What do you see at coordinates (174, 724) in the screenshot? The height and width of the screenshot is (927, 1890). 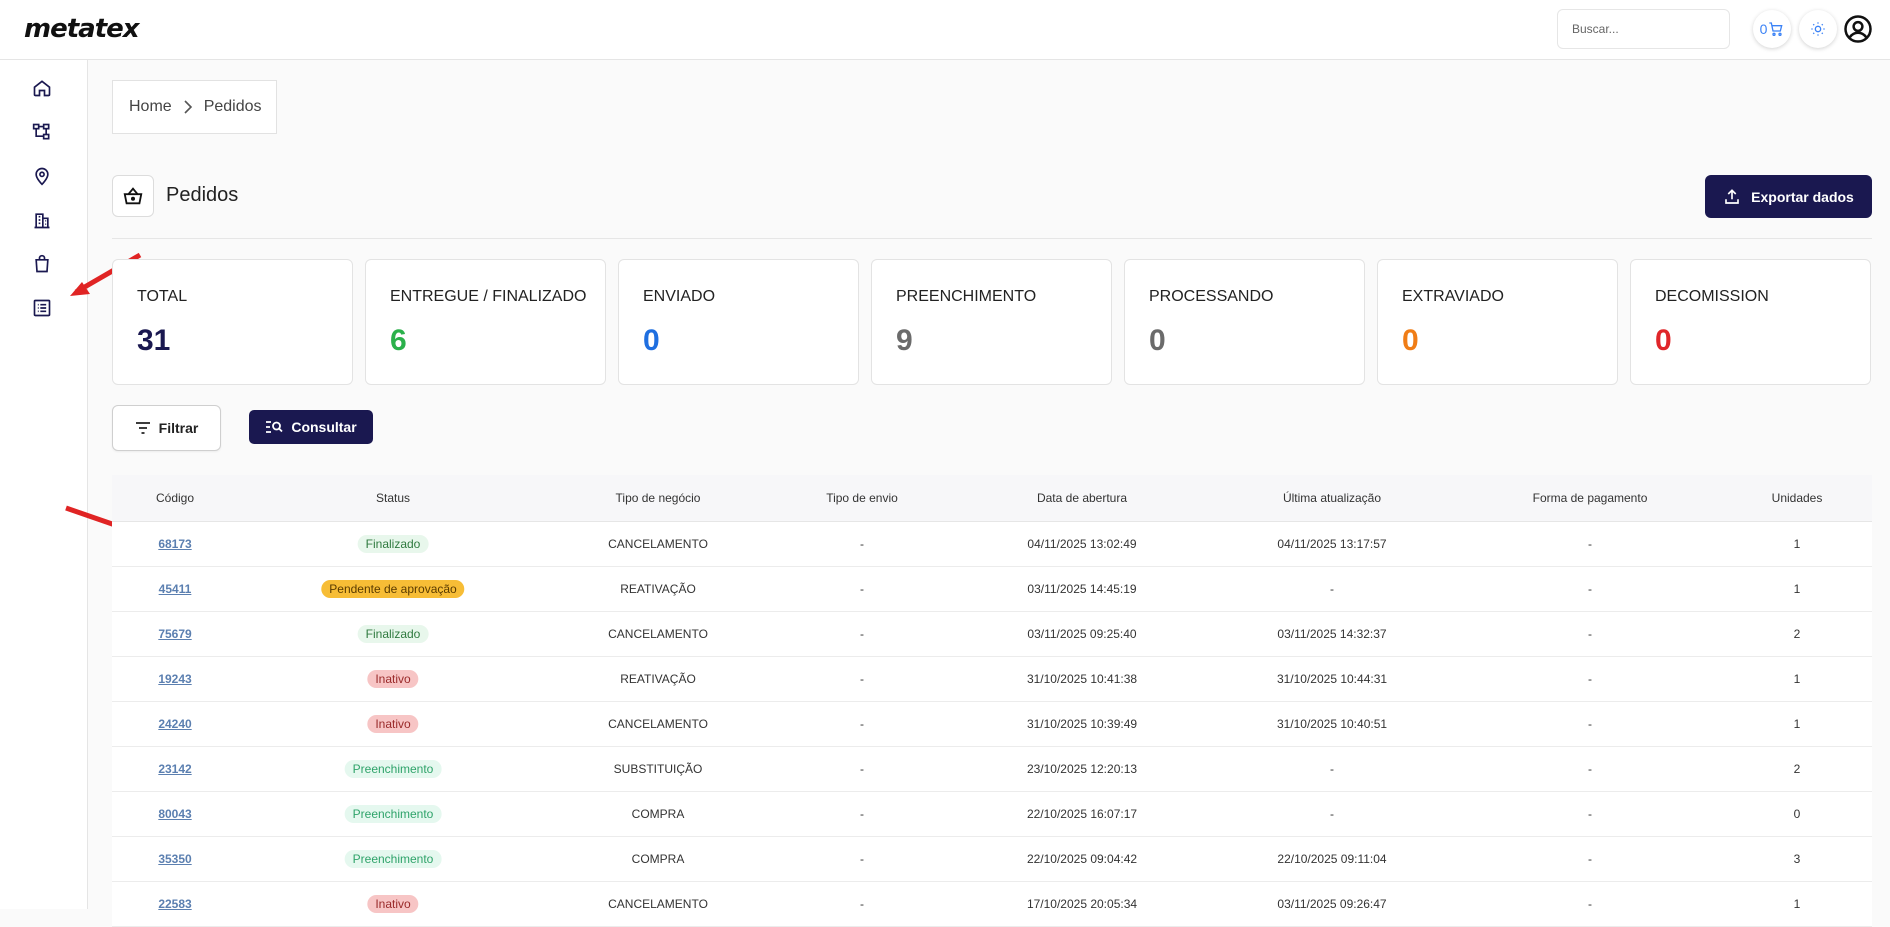 I see `order-code-link: 24240` at bounding box center [174, 724].